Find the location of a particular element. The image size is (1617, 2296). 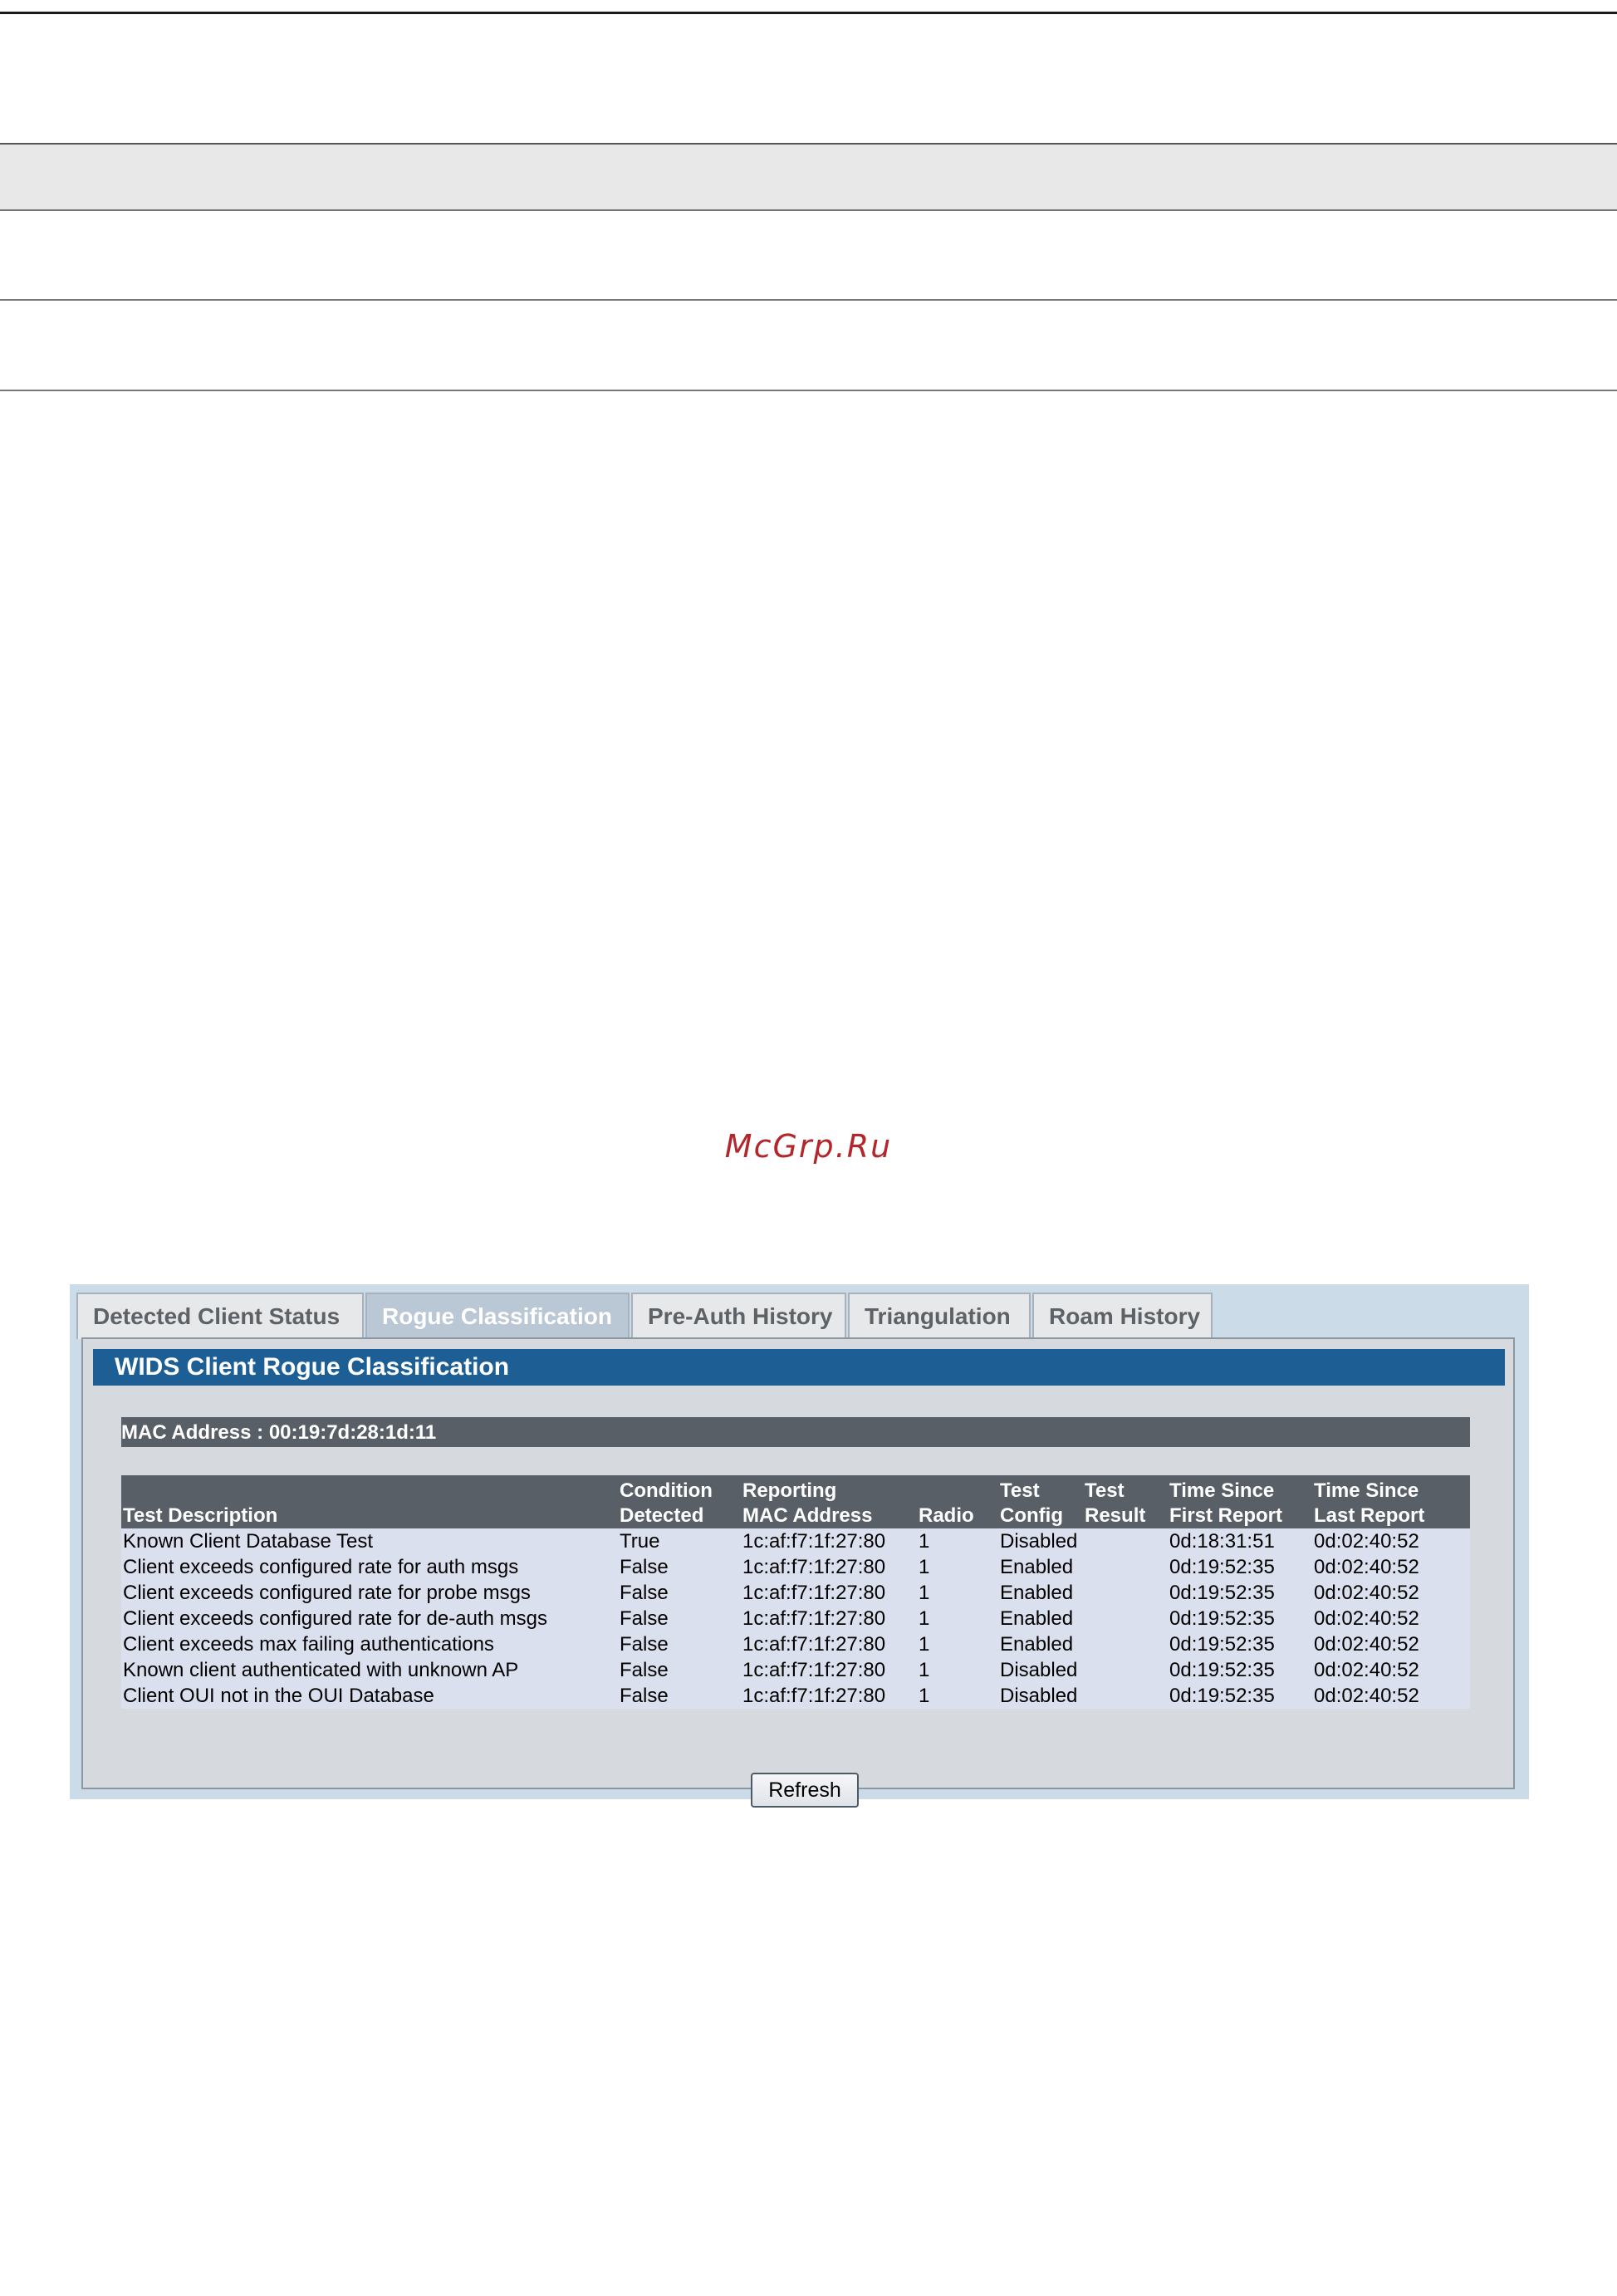

column-header: Time Since Last Report is located at coordinates (1391, 1501).